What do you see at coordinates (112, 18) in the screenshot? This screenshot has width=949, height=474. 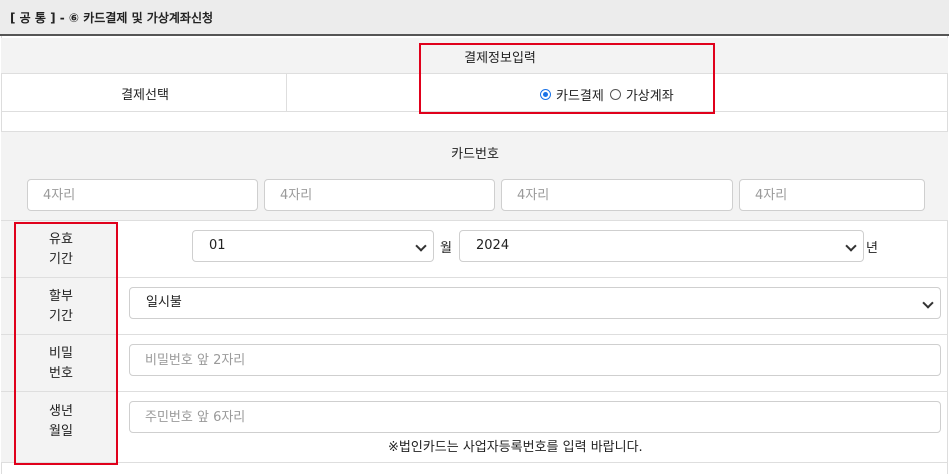 I see `page-title: [ 공 통 ] - ⑥ 카드결제 및 가상계좌신청` at bounding box center [112, 18].